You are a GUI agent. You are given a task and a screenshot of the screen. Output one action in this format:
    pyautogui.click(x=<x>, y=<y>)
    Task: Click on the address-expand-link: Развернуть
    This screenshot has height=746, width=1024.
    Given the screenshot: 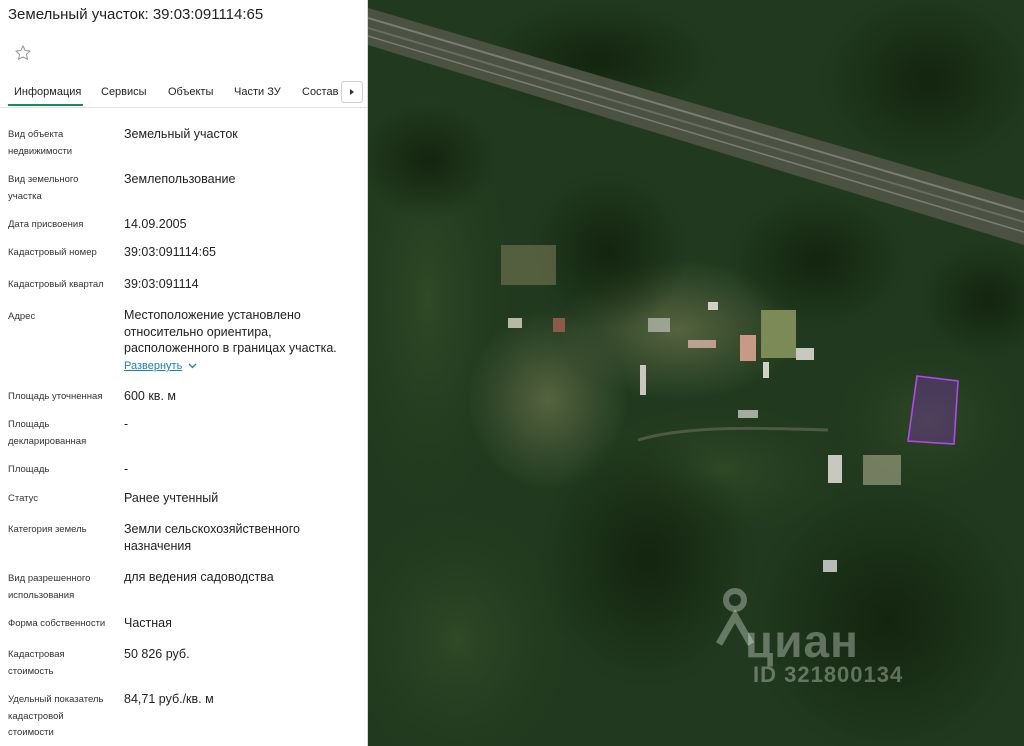 What is the action you would take?
    pyautogui.click(x=160, y=366)
    